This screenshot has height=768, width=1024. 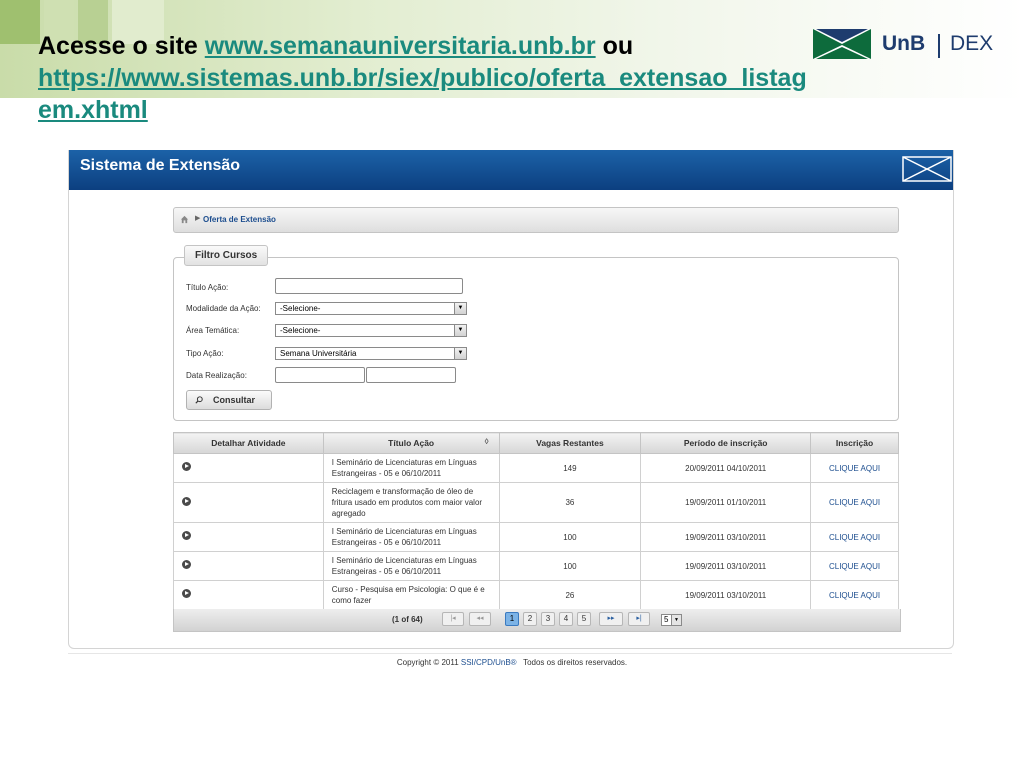 I want to click on data-inicio-input, so click(x=320, y=375).